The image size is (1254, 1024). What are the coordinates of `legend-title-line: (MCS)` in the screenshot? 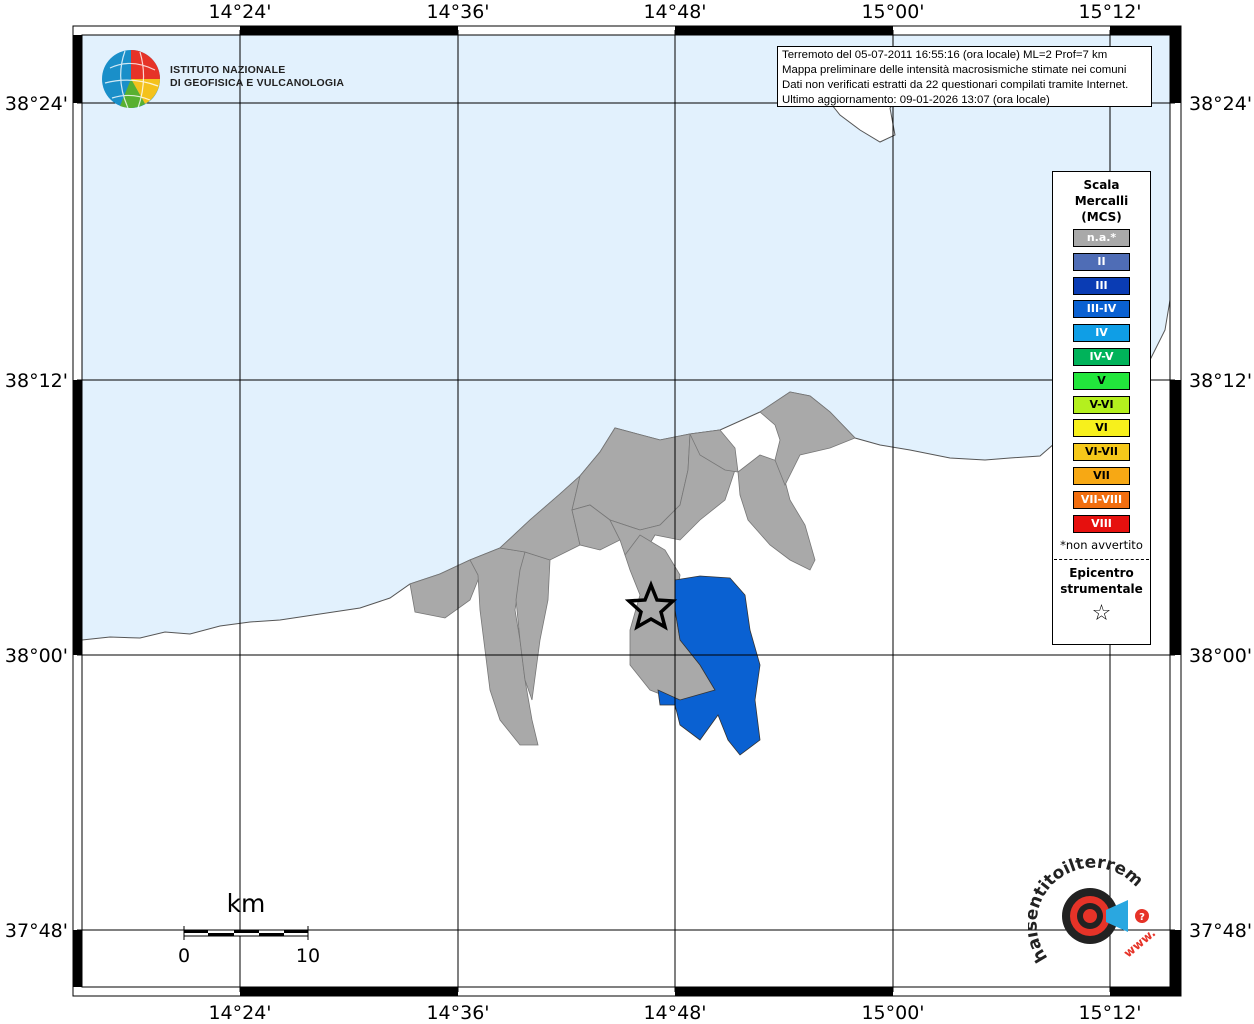 It's located at (1101, 217).